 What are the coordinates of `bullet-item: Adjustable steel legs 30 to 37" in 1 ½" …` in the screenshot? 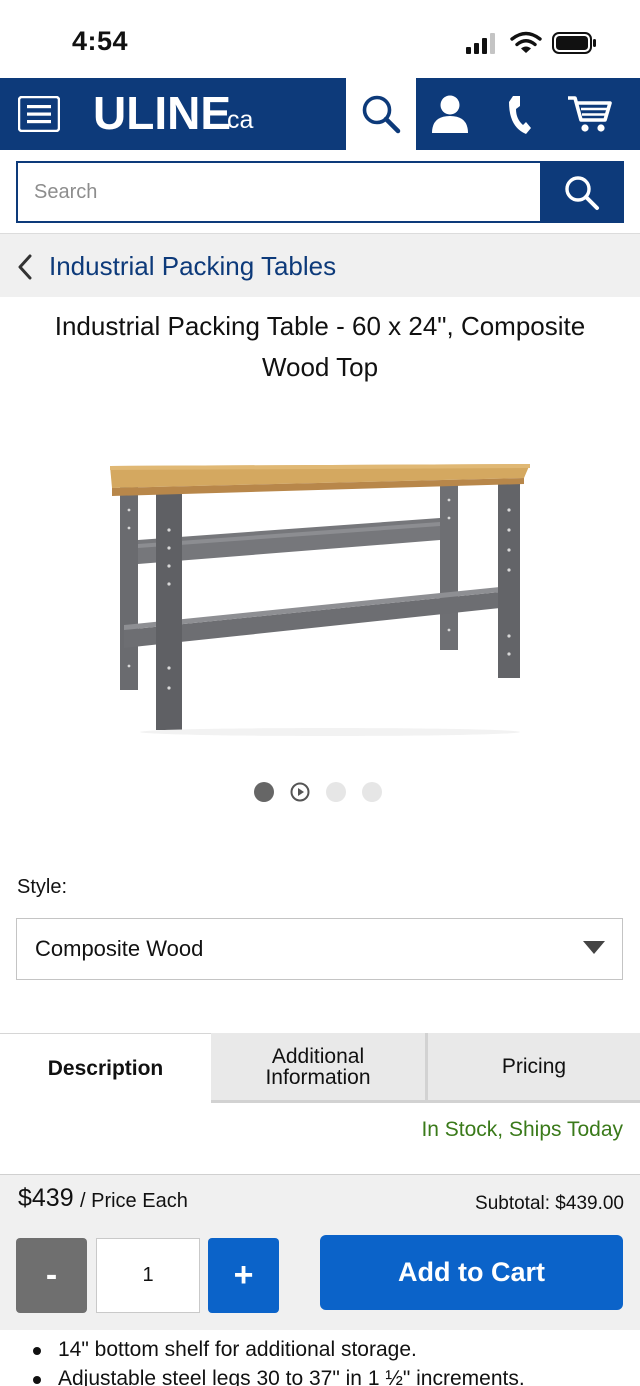 It's located at (291, 1376).